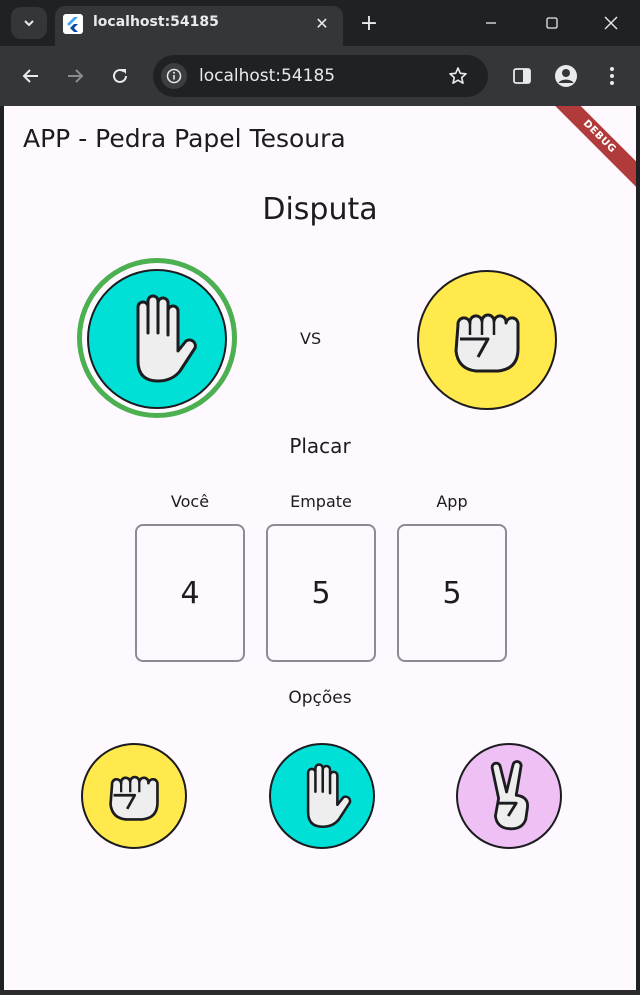 The image size is (640, 995). What do you see at coordinates (320, 209) in the screenshot?
I see `battle-title: Disputa` at bounding box center [320, 209].